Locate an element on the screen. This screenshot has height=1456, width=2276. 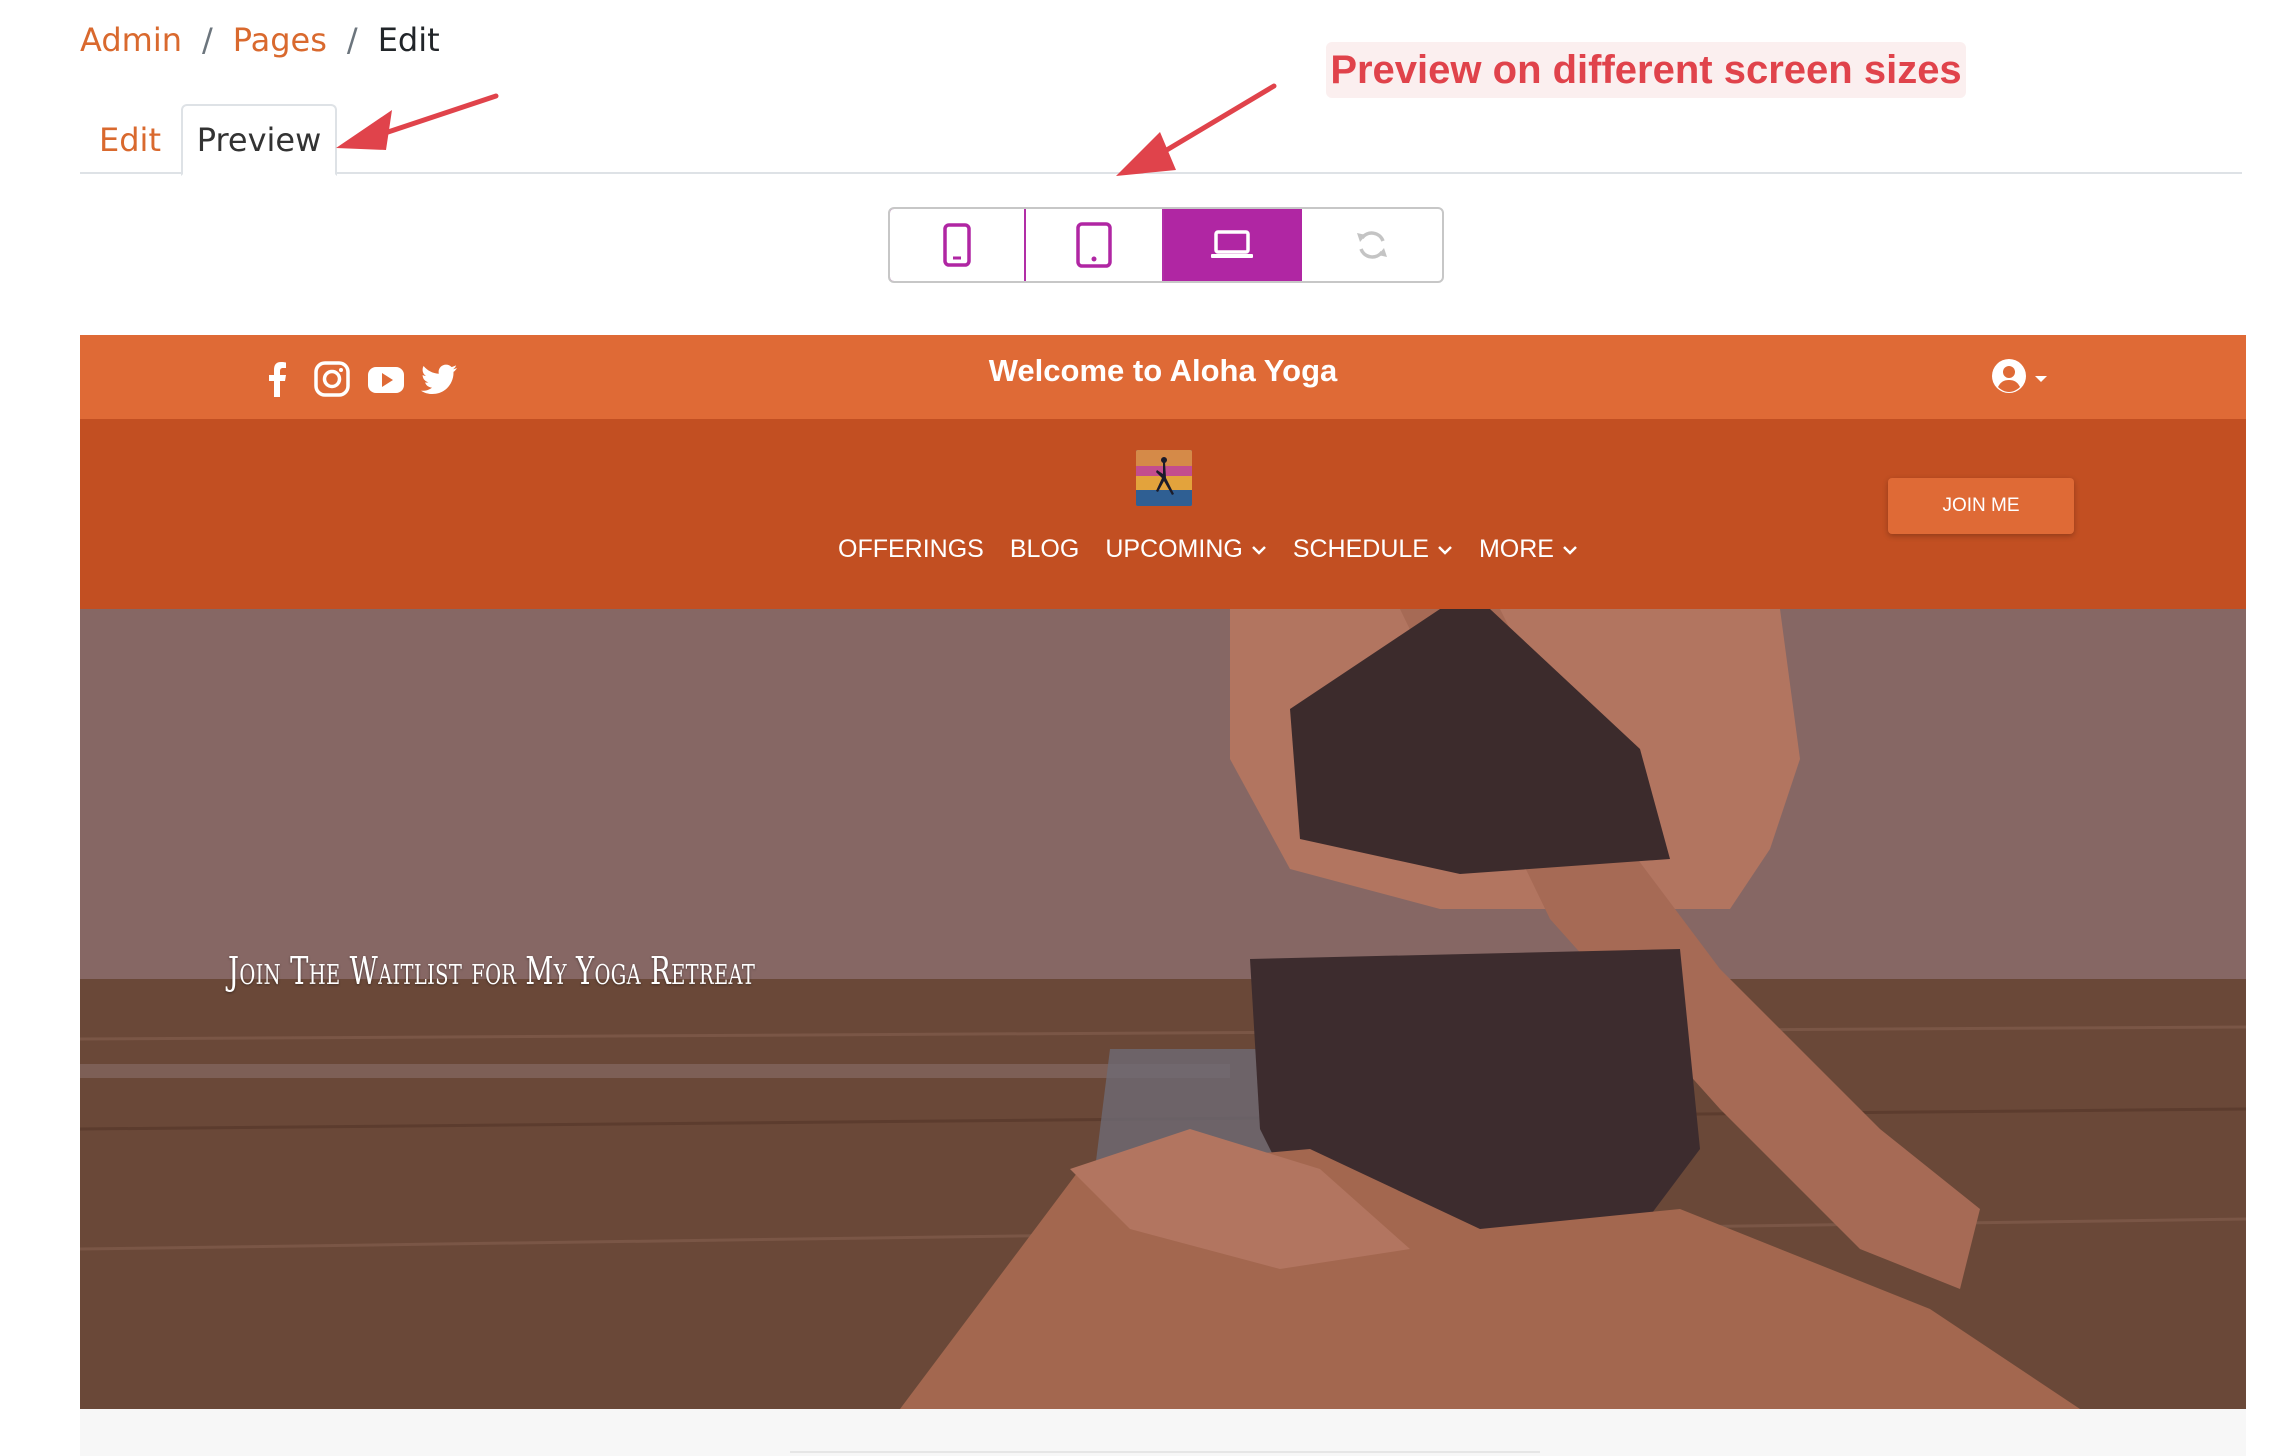
menu-item-label: UPCOMING is located at coordinates (1174, 549).